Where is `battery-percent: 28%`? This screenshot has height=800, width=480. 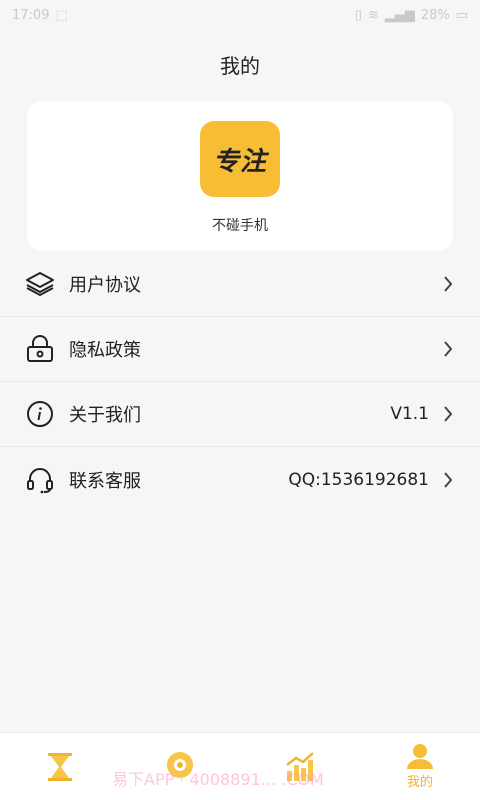 battery-percent: 28% is located at coordinates (435, 15).